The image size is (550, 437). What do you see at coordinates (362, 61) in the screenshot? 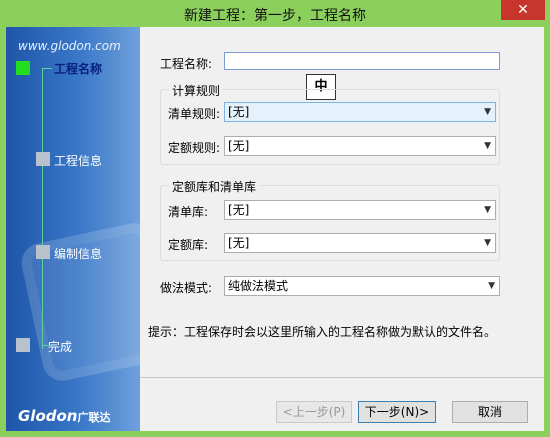
I see `project-name-input` at bounding box center [362, 61].